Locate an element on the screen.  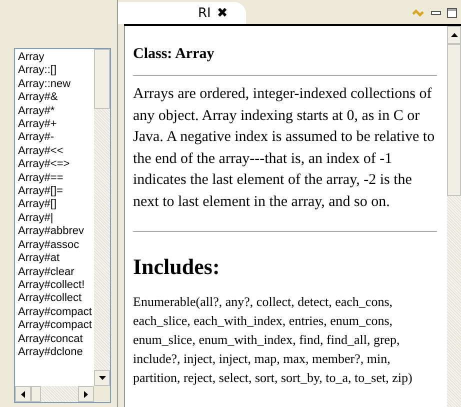
list-item: Array#[]= is located at coordinates (56, 191).